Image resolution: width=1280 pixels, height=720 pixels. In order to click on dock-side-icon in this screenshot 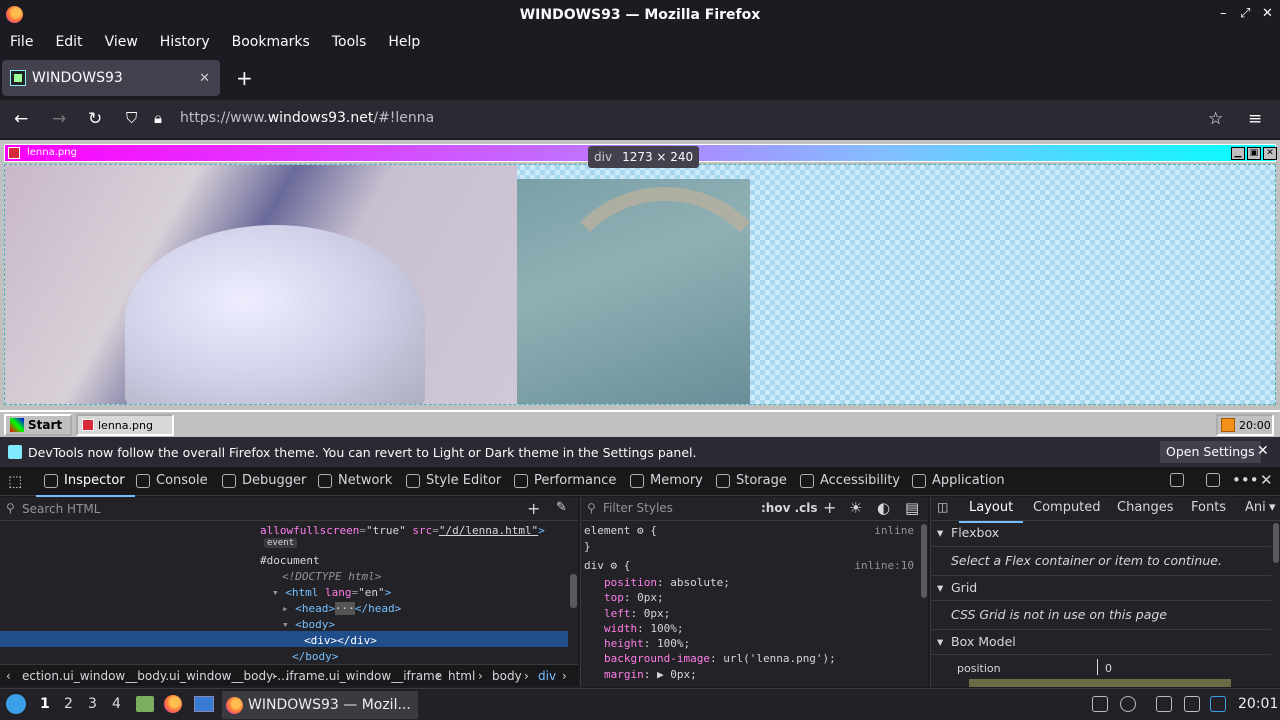, I will do `click(1213, 480)`.